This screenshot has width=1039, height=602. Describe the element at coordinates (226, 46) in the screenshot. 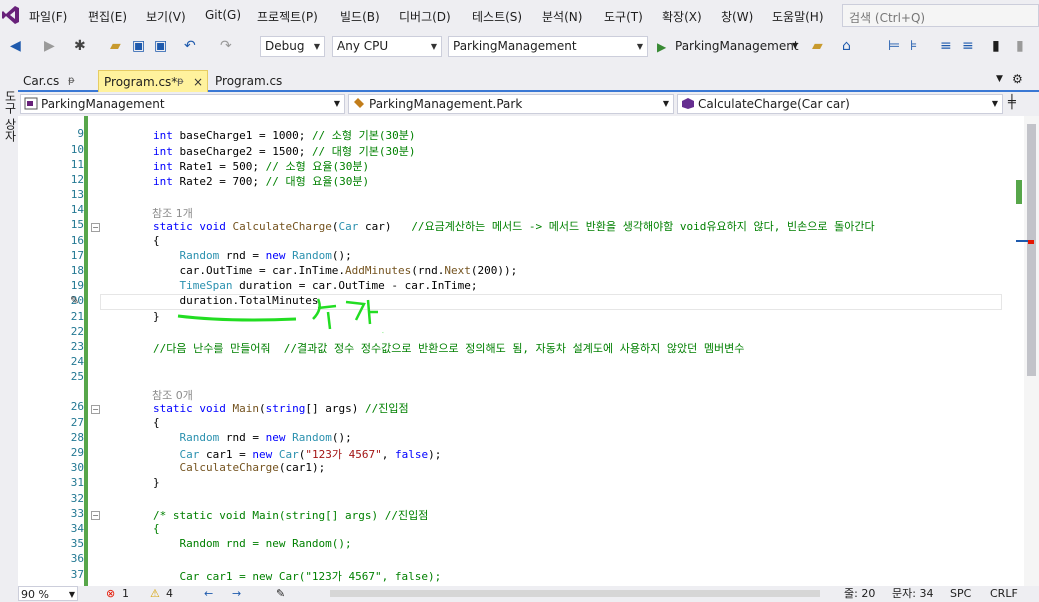

I see `redo-icon: ↷` at that location.